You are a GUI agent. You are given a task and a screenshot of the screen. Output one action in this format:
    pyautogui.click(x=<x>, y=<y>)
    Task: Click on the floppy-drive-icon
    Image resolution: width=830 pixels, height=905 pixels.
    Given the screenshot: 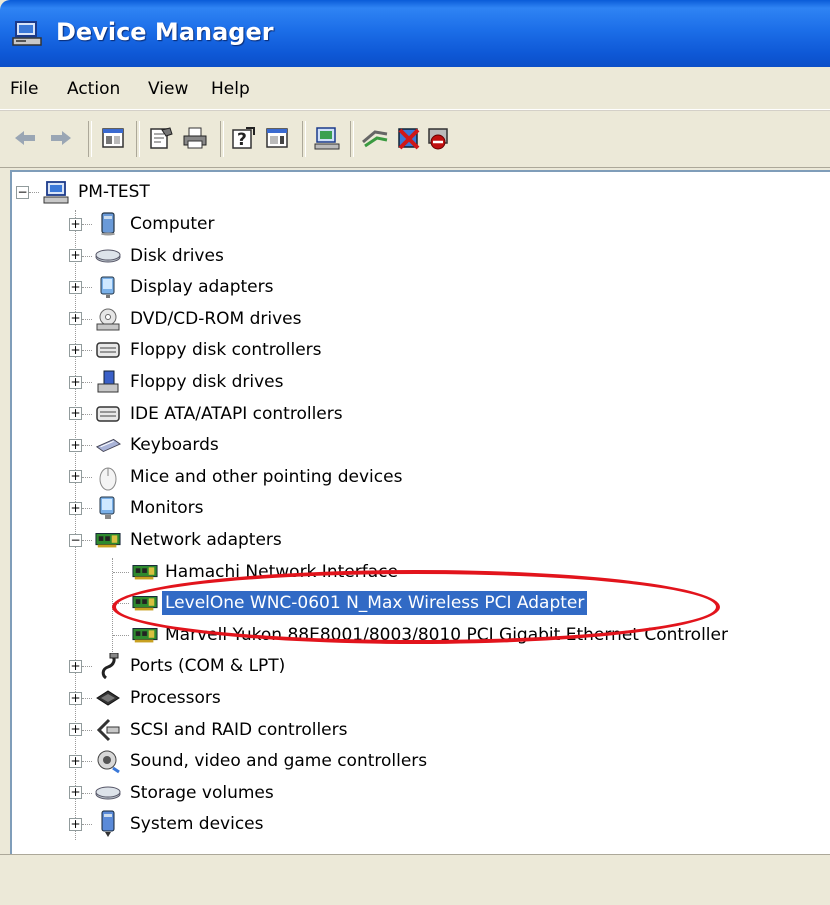 What is the action you would take?
    pyautogui.click(x=108, y=382)
    